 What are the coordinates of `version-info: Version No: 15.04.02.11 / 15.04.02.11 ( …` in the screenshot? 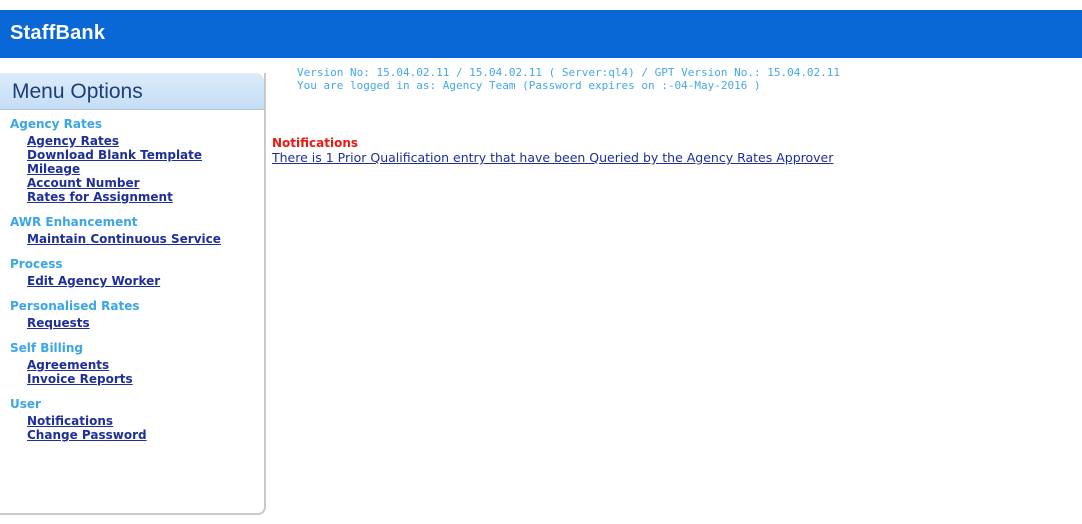 It's located at (568, 79).